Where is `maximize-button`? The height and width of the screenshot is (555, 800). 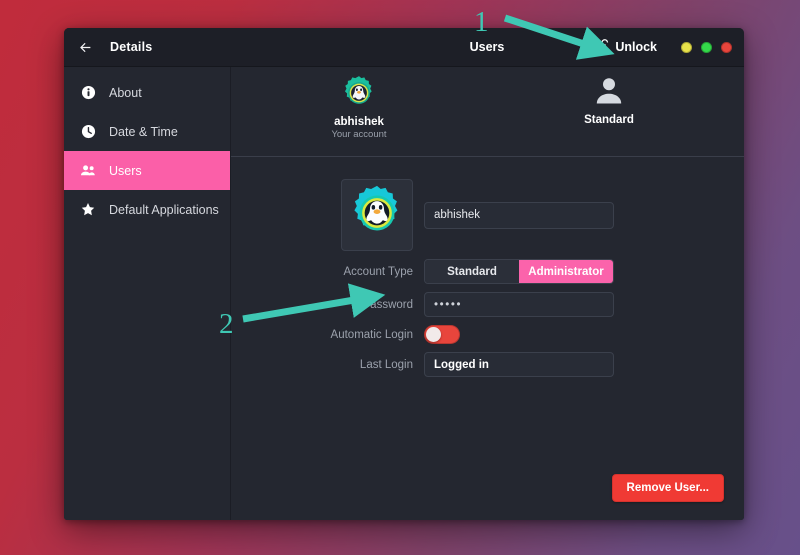 maximize-button is located at coordinates (706, 47).